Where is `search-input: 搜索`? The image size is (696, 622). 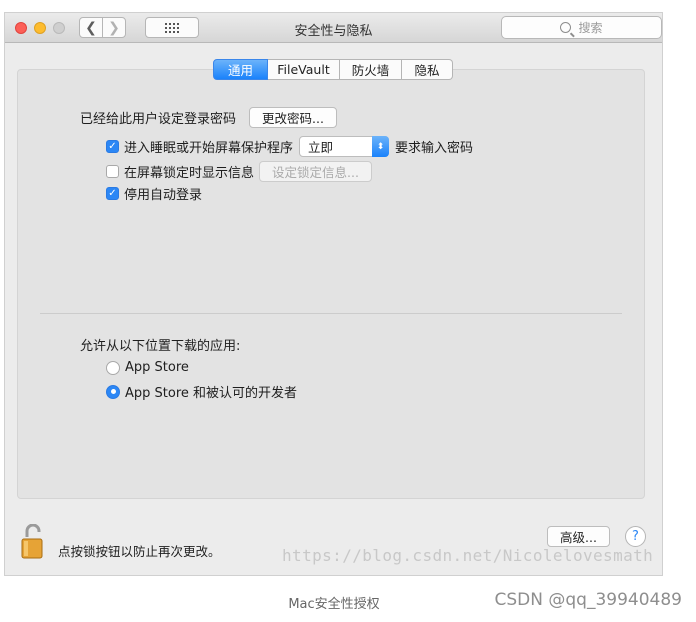
search-input: 搜索 is located at coordinates (581, 27).